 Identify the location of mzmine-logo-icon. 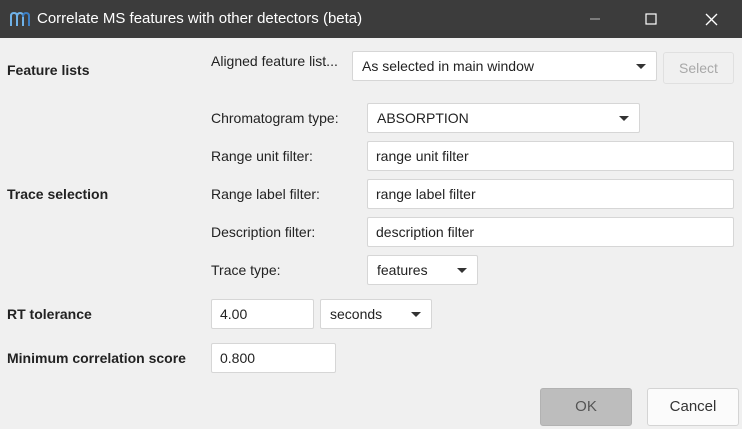
(20, 19).